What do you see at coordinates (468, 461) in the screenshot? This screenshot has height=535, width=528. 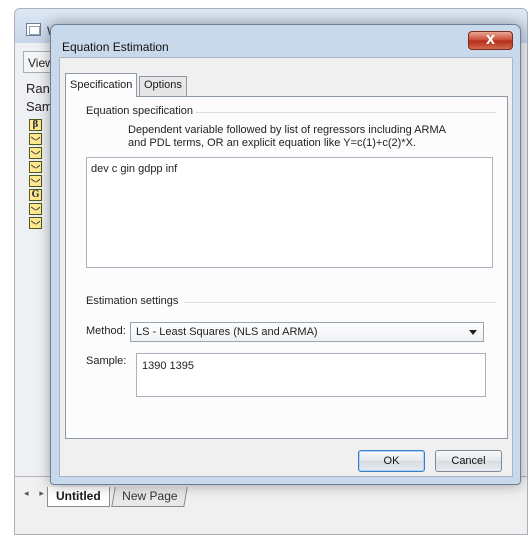 I see `cancel-button: Cancel` at bounding box center [468, 461].